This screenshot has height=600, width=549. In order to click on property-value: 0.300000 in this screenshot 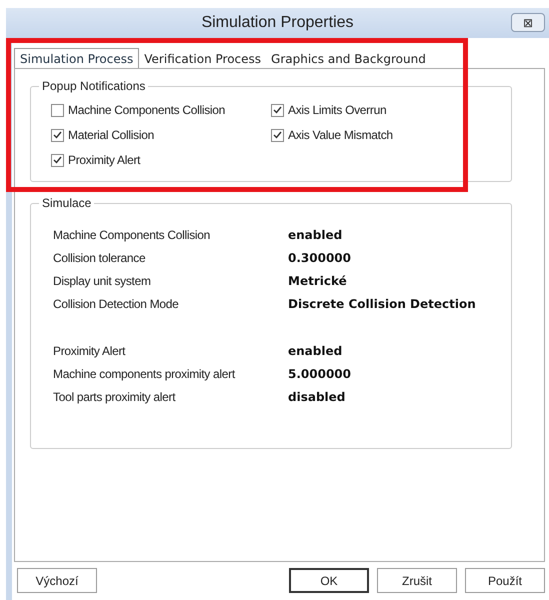, I will do `click(320, 258)`.